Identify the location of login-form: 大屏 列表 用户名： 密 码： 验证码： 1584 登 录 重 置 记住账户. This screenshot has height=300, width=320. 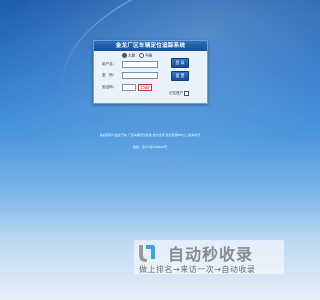
(150, 77).